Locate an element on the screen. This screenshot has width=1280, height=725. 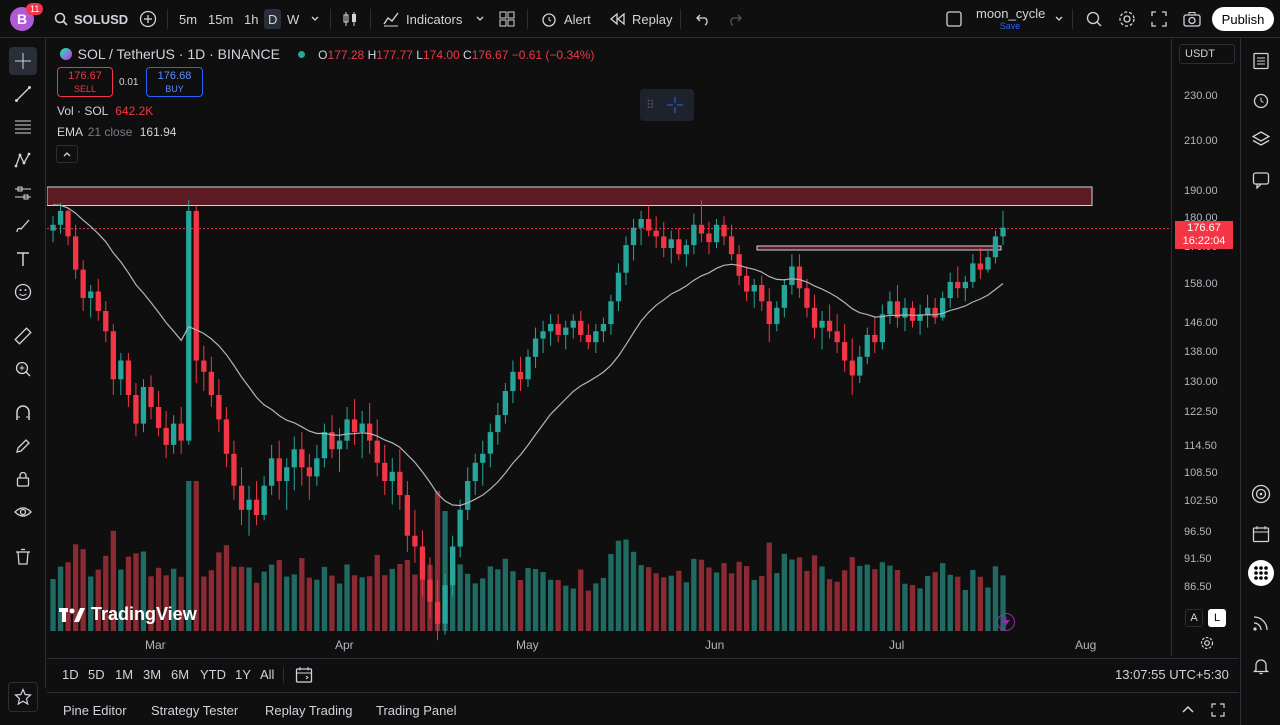
buy-button: 176.68 BUY is located at coordinates (174, 82).